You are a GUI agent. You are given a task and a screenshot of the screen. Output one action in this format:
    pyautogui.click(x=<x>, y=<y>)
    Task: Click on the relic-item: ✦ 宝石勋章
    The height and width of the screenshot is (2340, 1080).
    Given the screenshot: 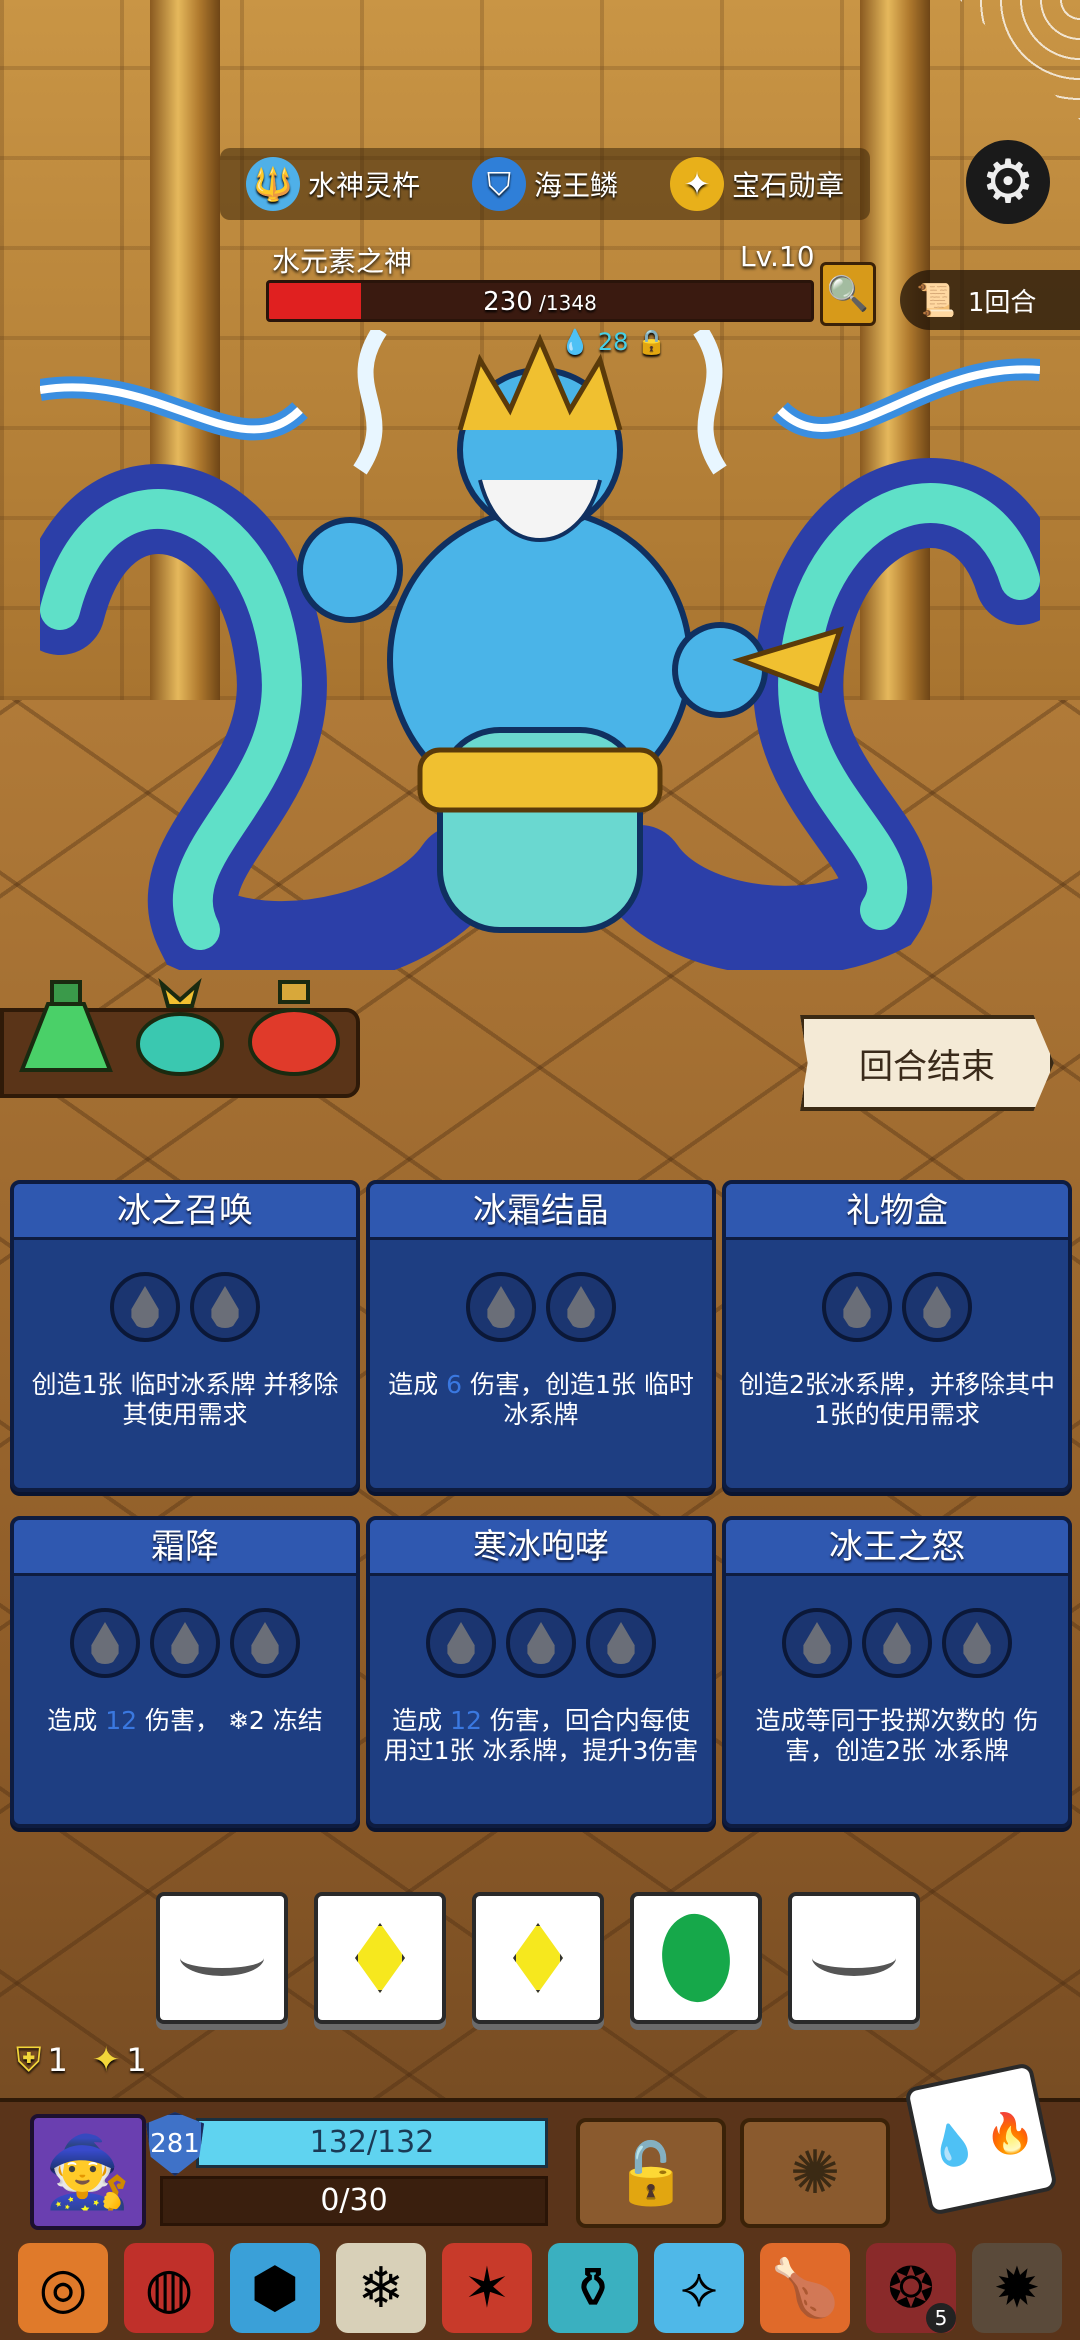 What is the action you would take?
    pyautogui.click(x=756, y=184)
    